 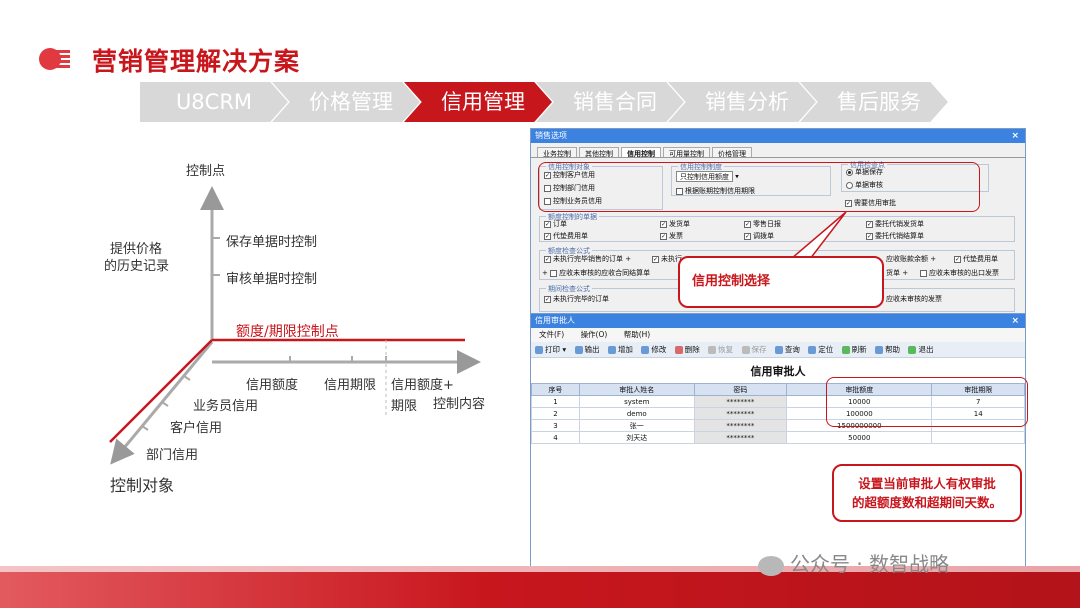 I want to click on watermark-text: 公众号 · 数智战略, so click(x=870, y=564).